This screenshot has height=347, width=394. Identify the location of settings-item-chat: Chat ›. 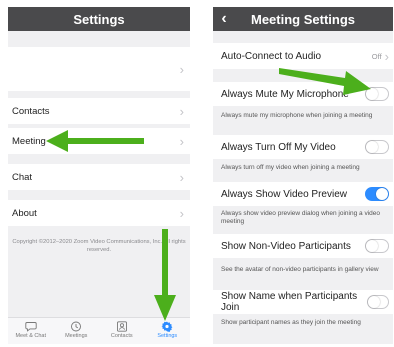
(99, 177).